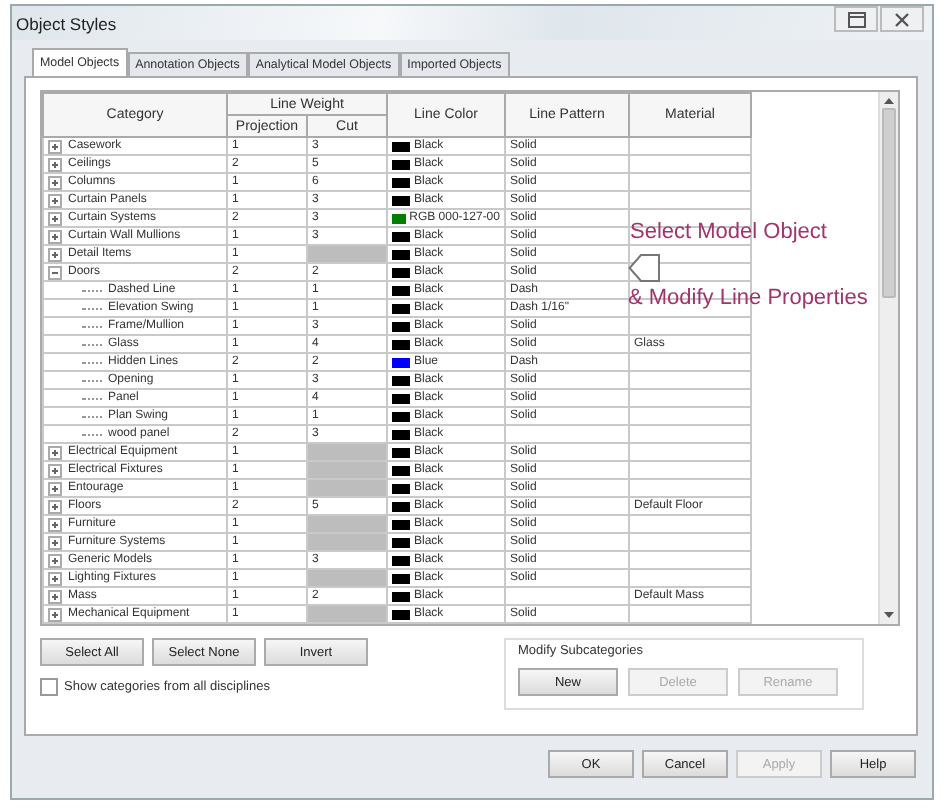 The image size is (948, 810). I want to click on scroll-up-icon, so click(889, 101).